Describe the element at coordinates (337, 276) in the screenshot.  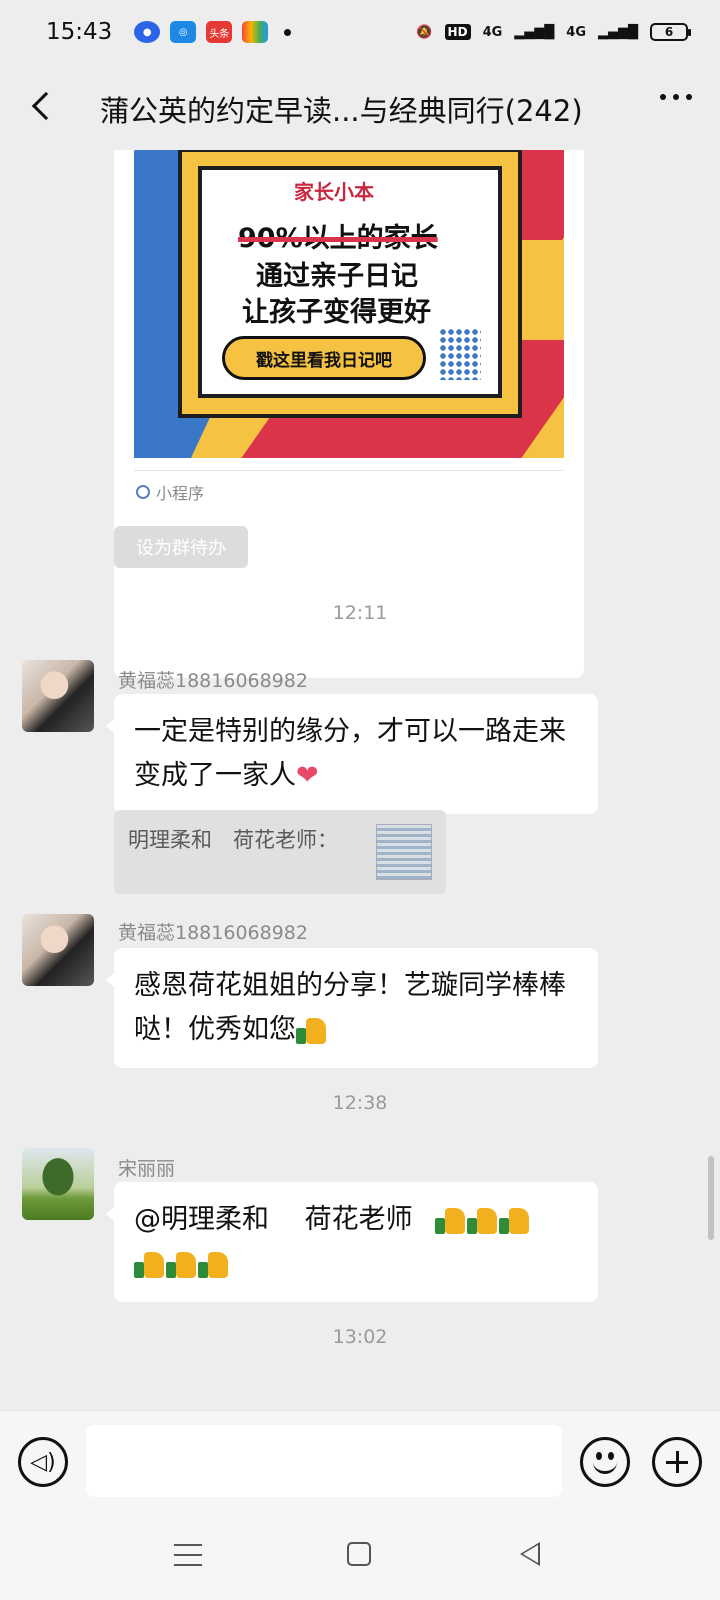
I see `card-headline-2: 通过亲子日记` at that location.